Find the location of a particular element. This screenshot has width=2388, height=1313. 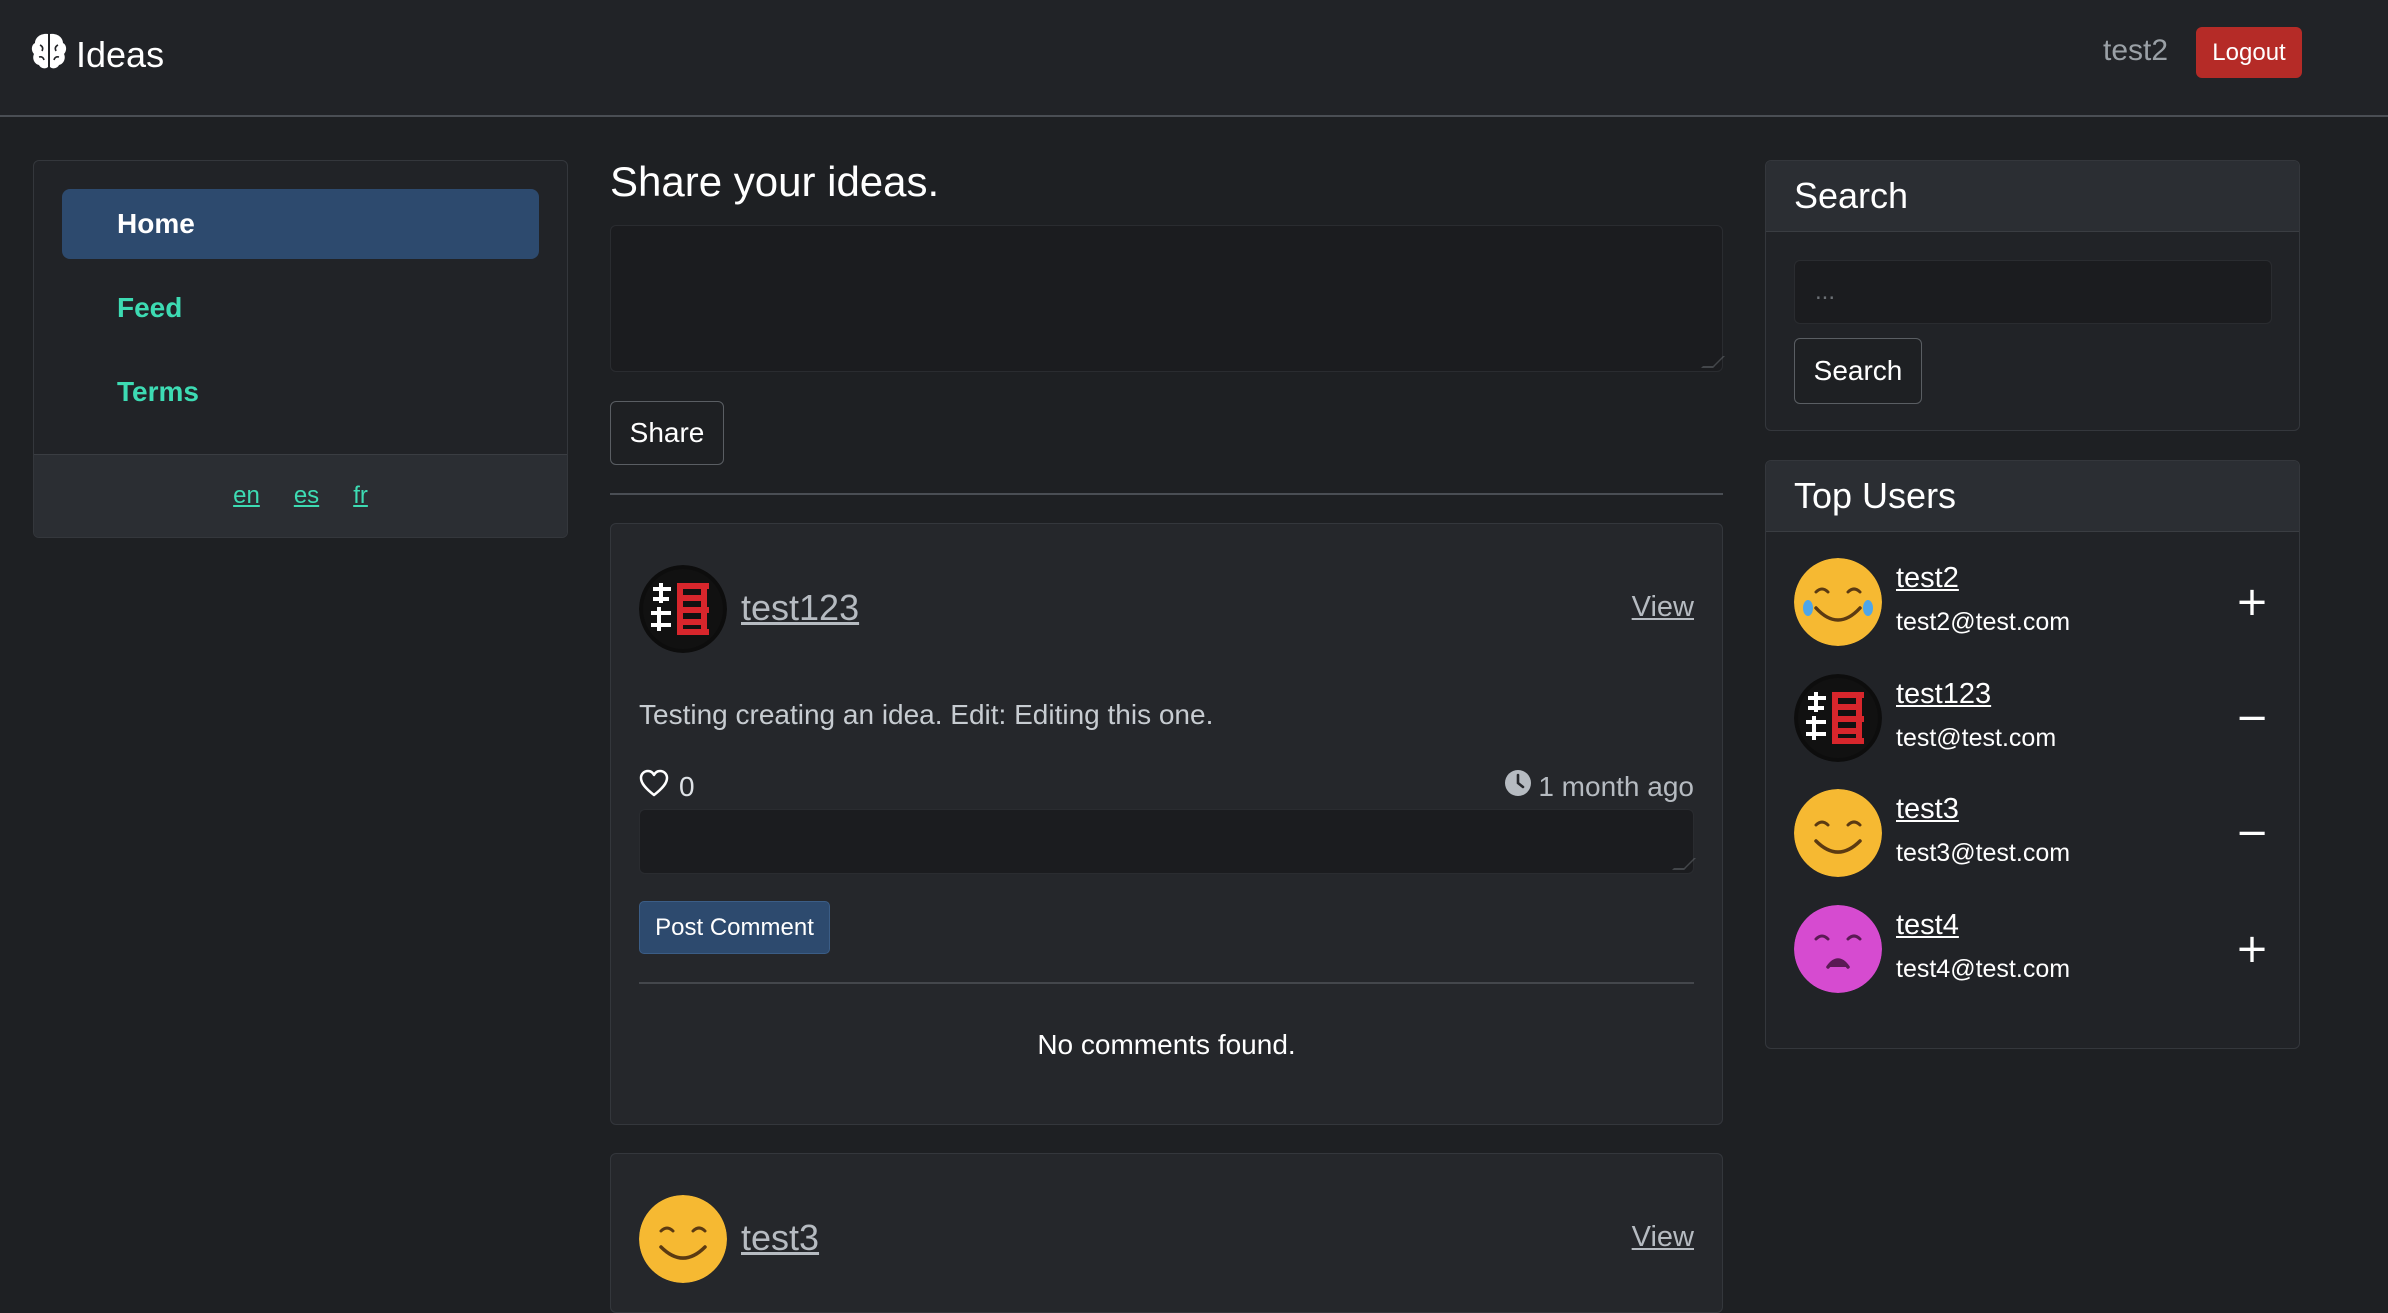

search-button: Search is located at coordinates (1858, 371).